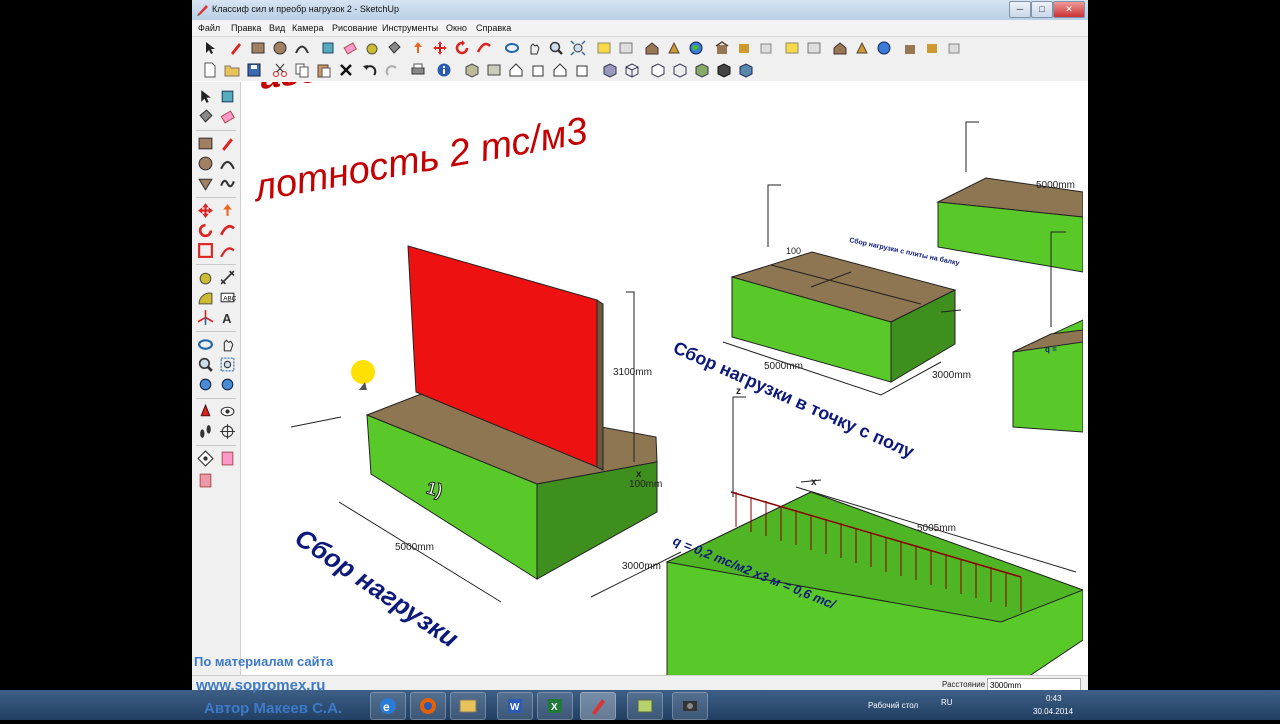 The height and width of the screenshot is (724, 1280). What do you see at coordinates (205, 458) in the screenshot?
I see `sandbox-tool-icon` at bounding box center [205, 458].